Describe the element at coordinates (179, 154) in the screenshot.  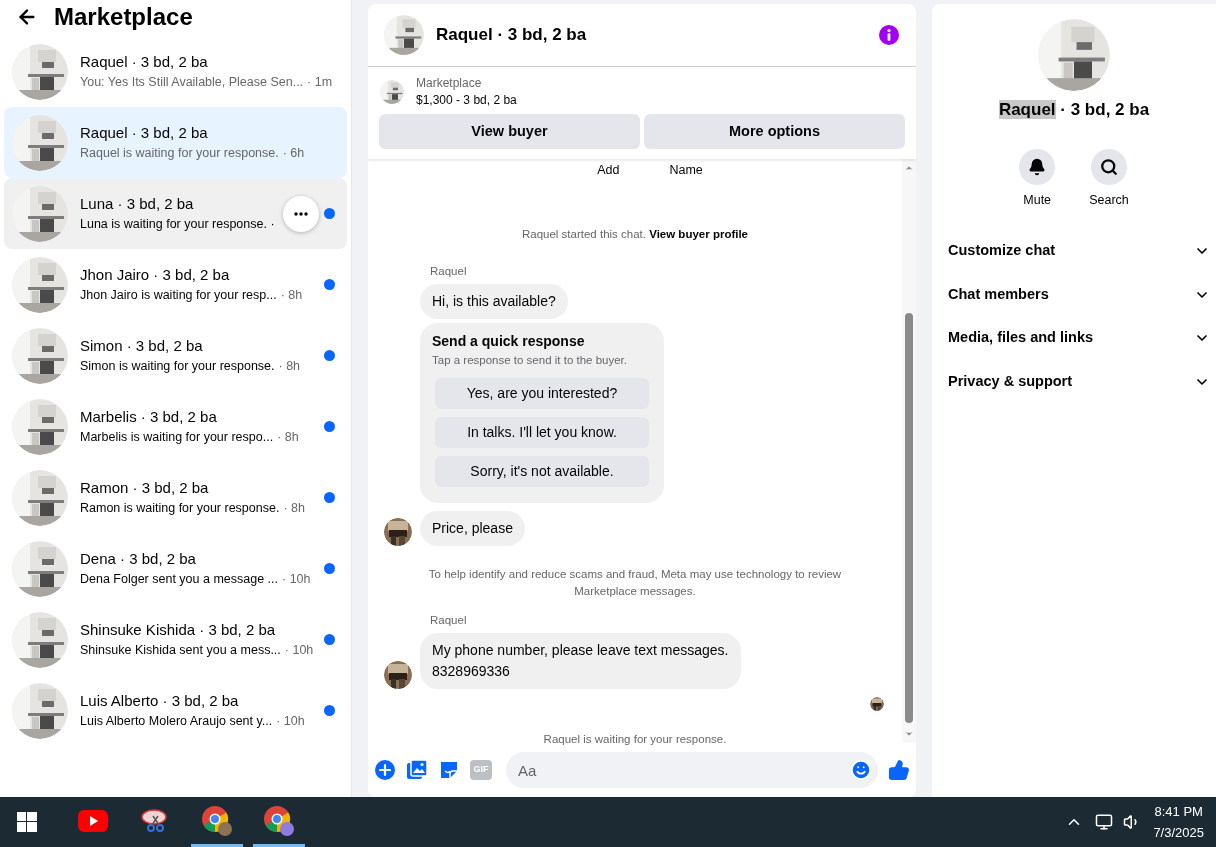
I see `message-preview: Raquel is waiting for your response.` at that location.